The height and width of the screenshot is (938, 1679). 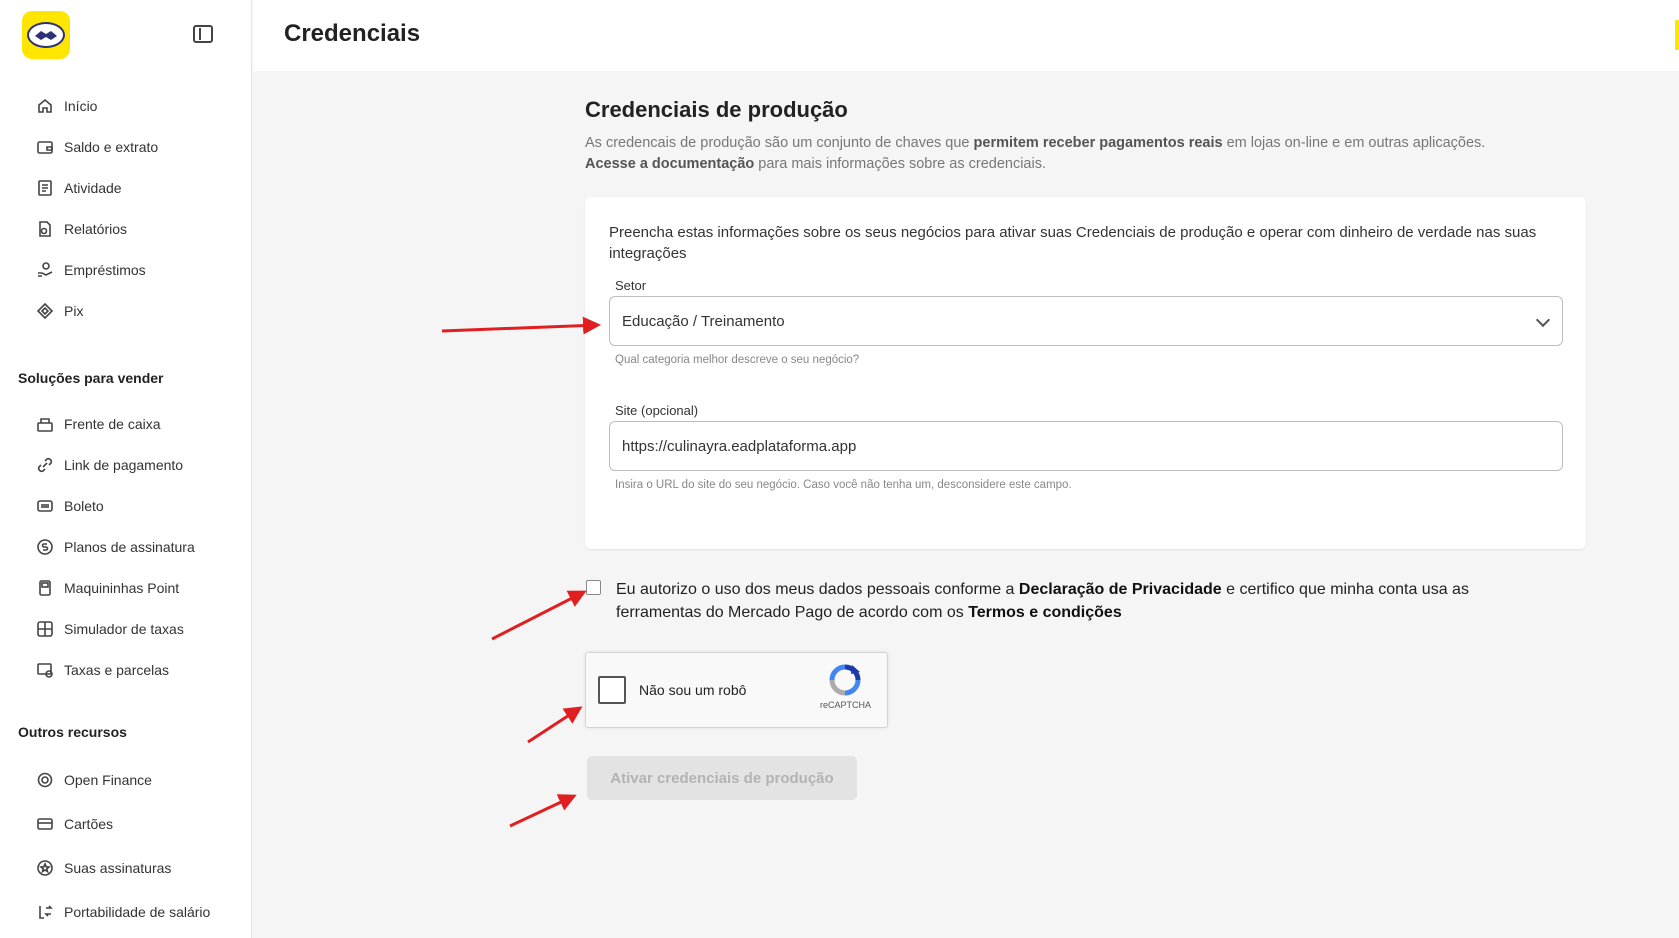 What do you see at coordinates (716, 109) in the screenshot?
I see `section-title-credentials: Credenciais de produção` at bounding box center [716, 109].